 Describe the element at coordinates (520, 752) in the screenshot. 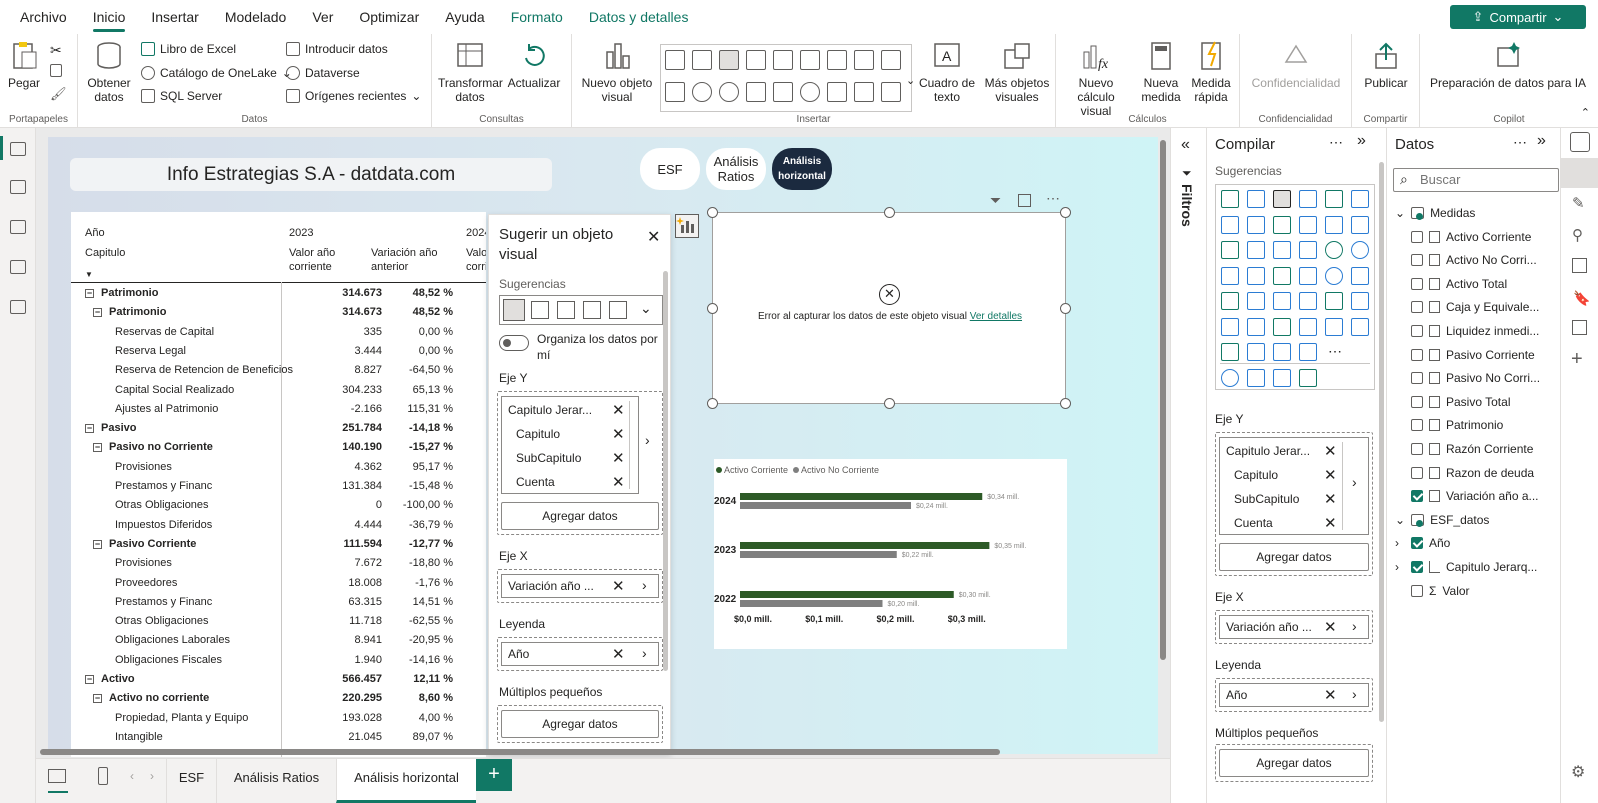

I see `canvas-h-scrollbar` at that location.